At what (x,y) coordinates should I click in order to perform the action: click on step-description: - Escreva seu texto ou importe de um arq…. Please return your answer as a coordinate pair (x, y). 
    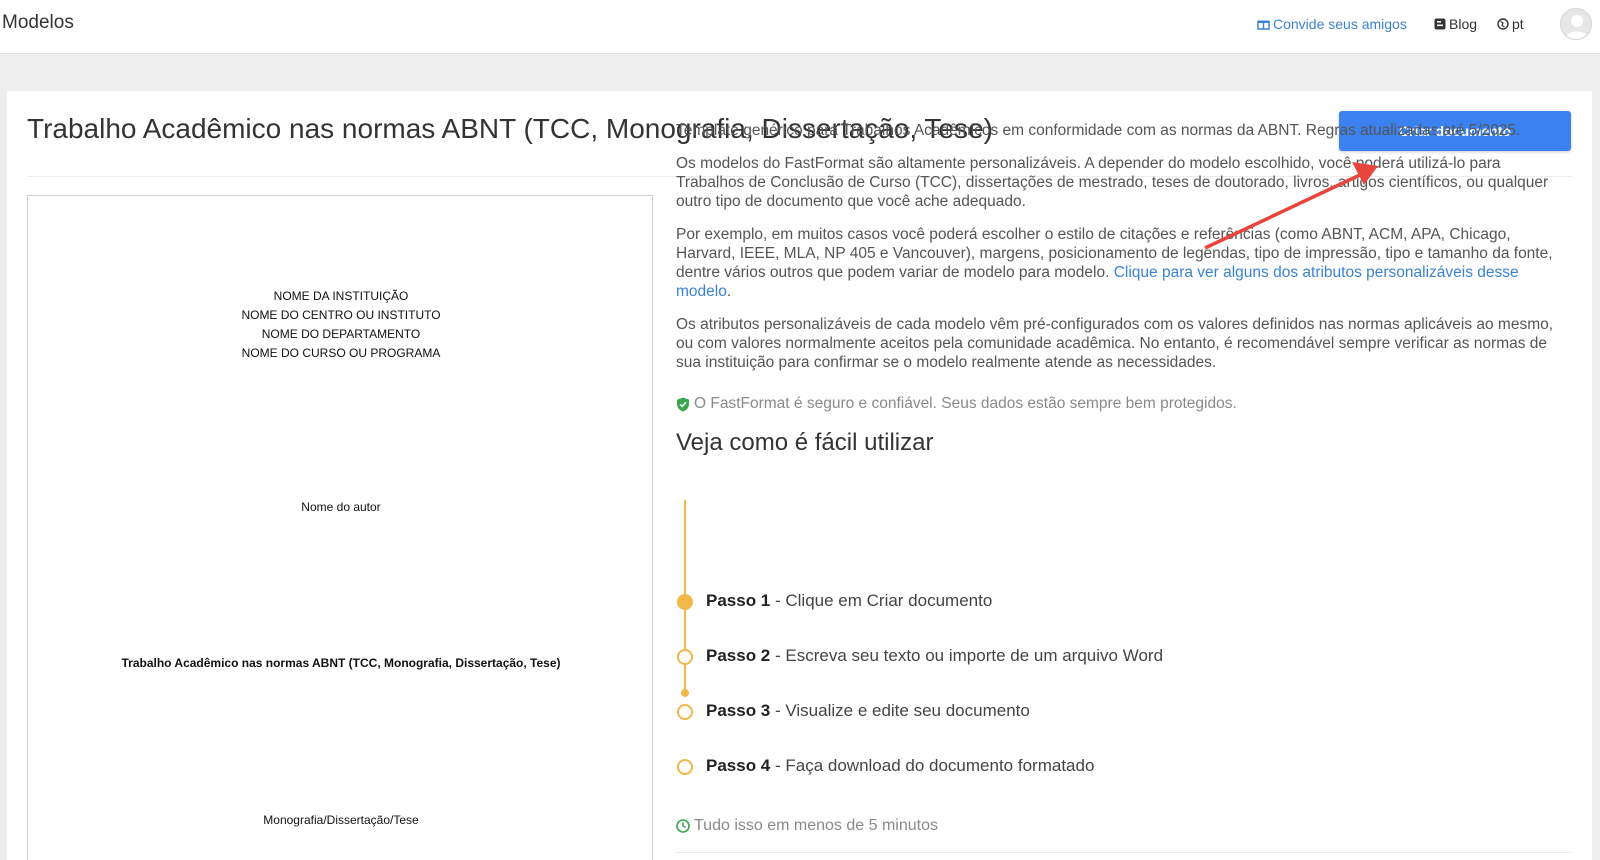
    Looking at the image, I should click on (967, 655).